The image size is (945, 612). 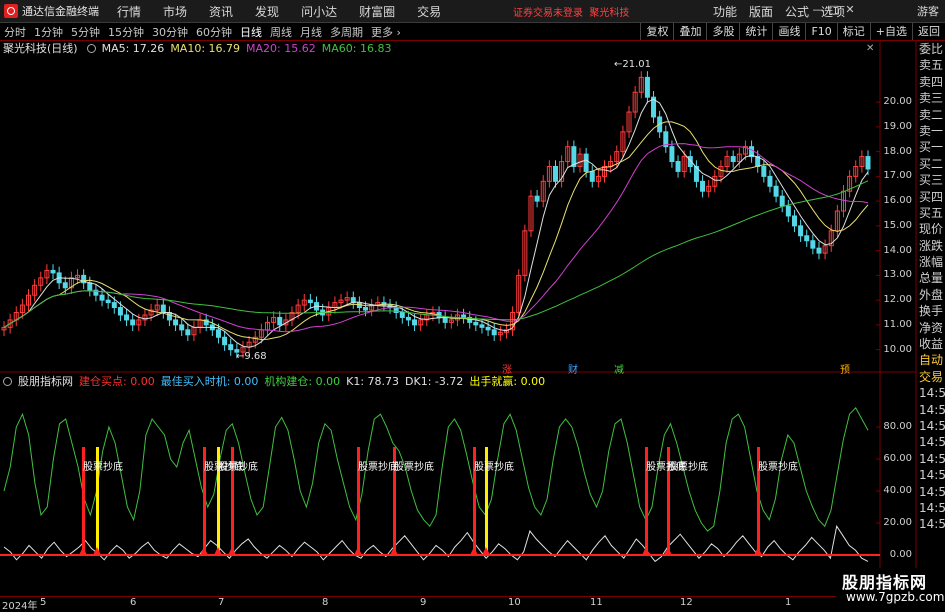 What do you see at coordinates (85, 32) in the screenshot?
I see `tab-5min: 5分钟` at bounding box center [85, 32].